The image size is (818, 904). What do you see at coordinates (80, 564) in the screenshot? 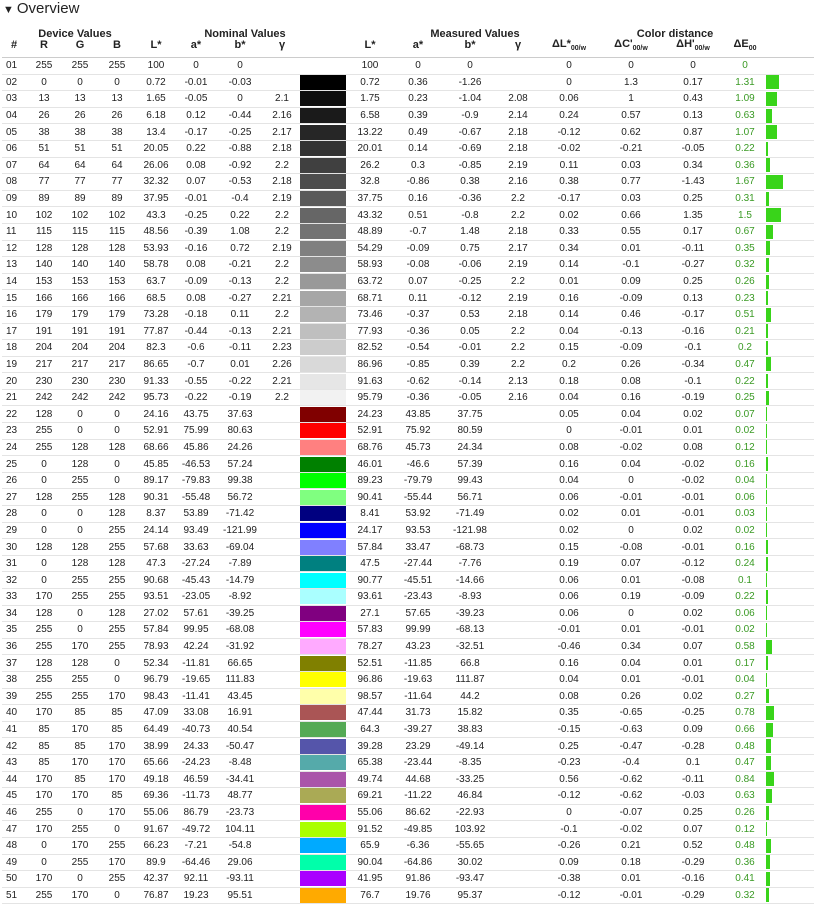
I see `cell-g: 128` at bounding box center [80, 564].